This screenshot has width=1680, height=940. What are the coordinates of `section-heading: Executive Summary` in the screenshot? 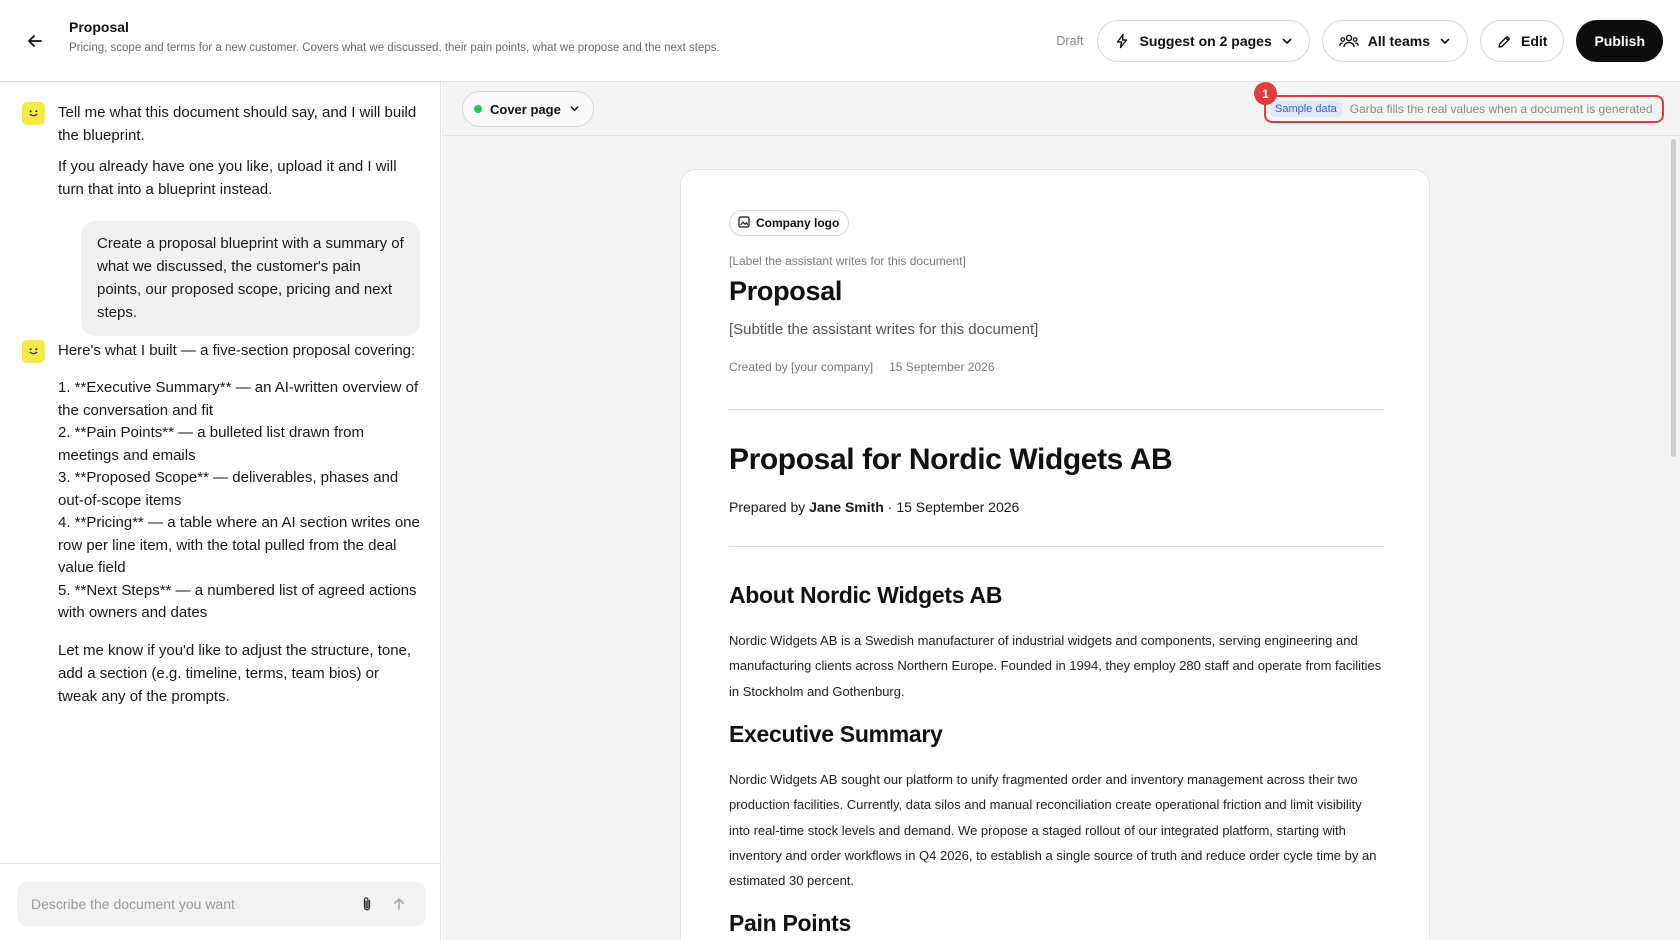 It's located at (836, 734).